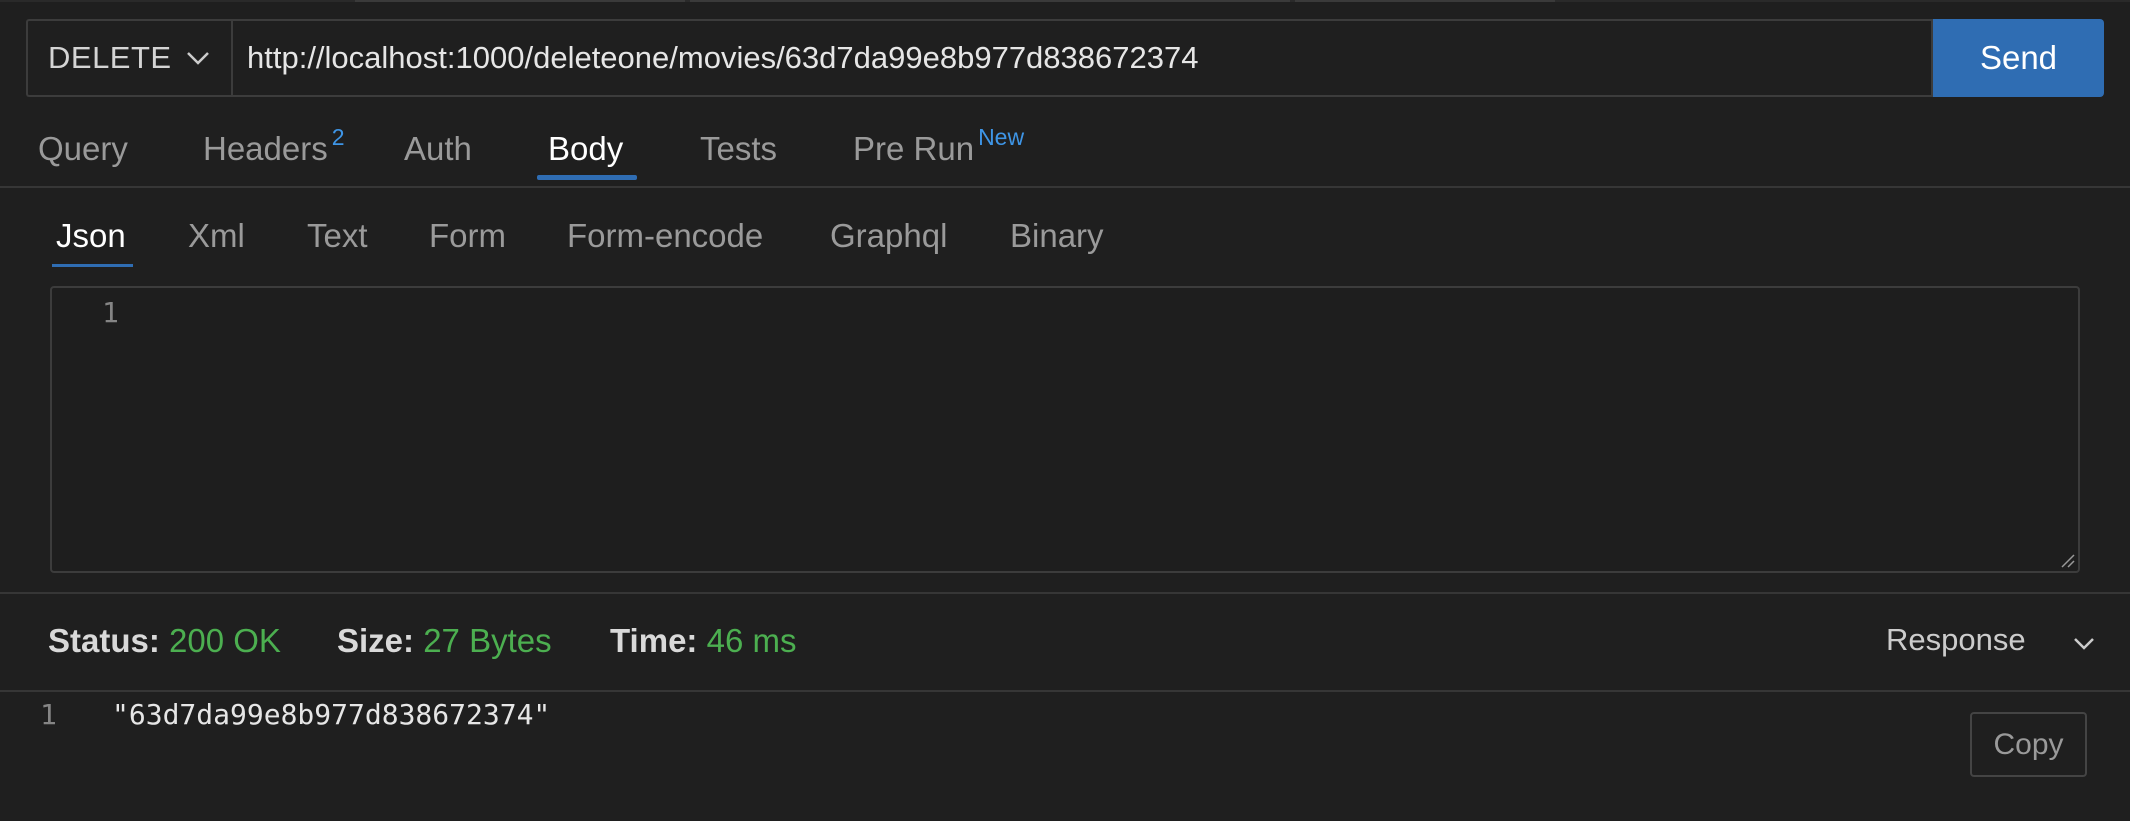 Image resolution: width=2130 pixels, height=821 pixels. I want to click on size-value: 27 Bytes, so click(487, 640).